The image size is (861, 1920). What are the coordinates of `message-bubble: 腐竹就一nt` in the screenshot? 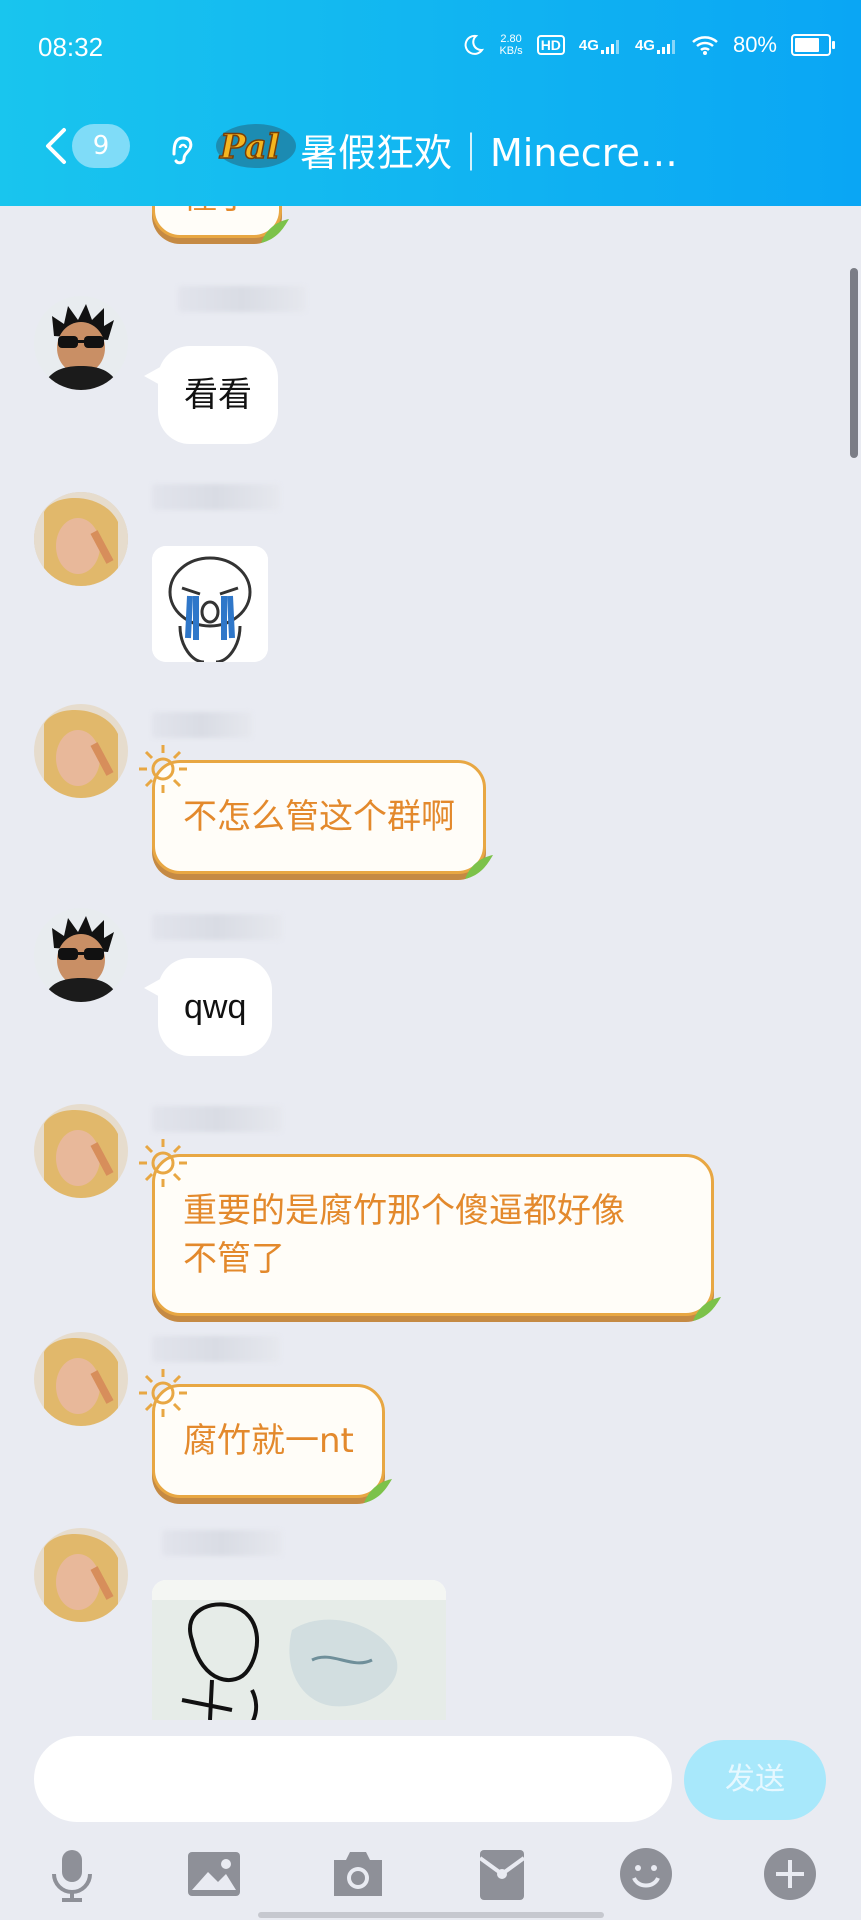 It's located at (265, 1436).